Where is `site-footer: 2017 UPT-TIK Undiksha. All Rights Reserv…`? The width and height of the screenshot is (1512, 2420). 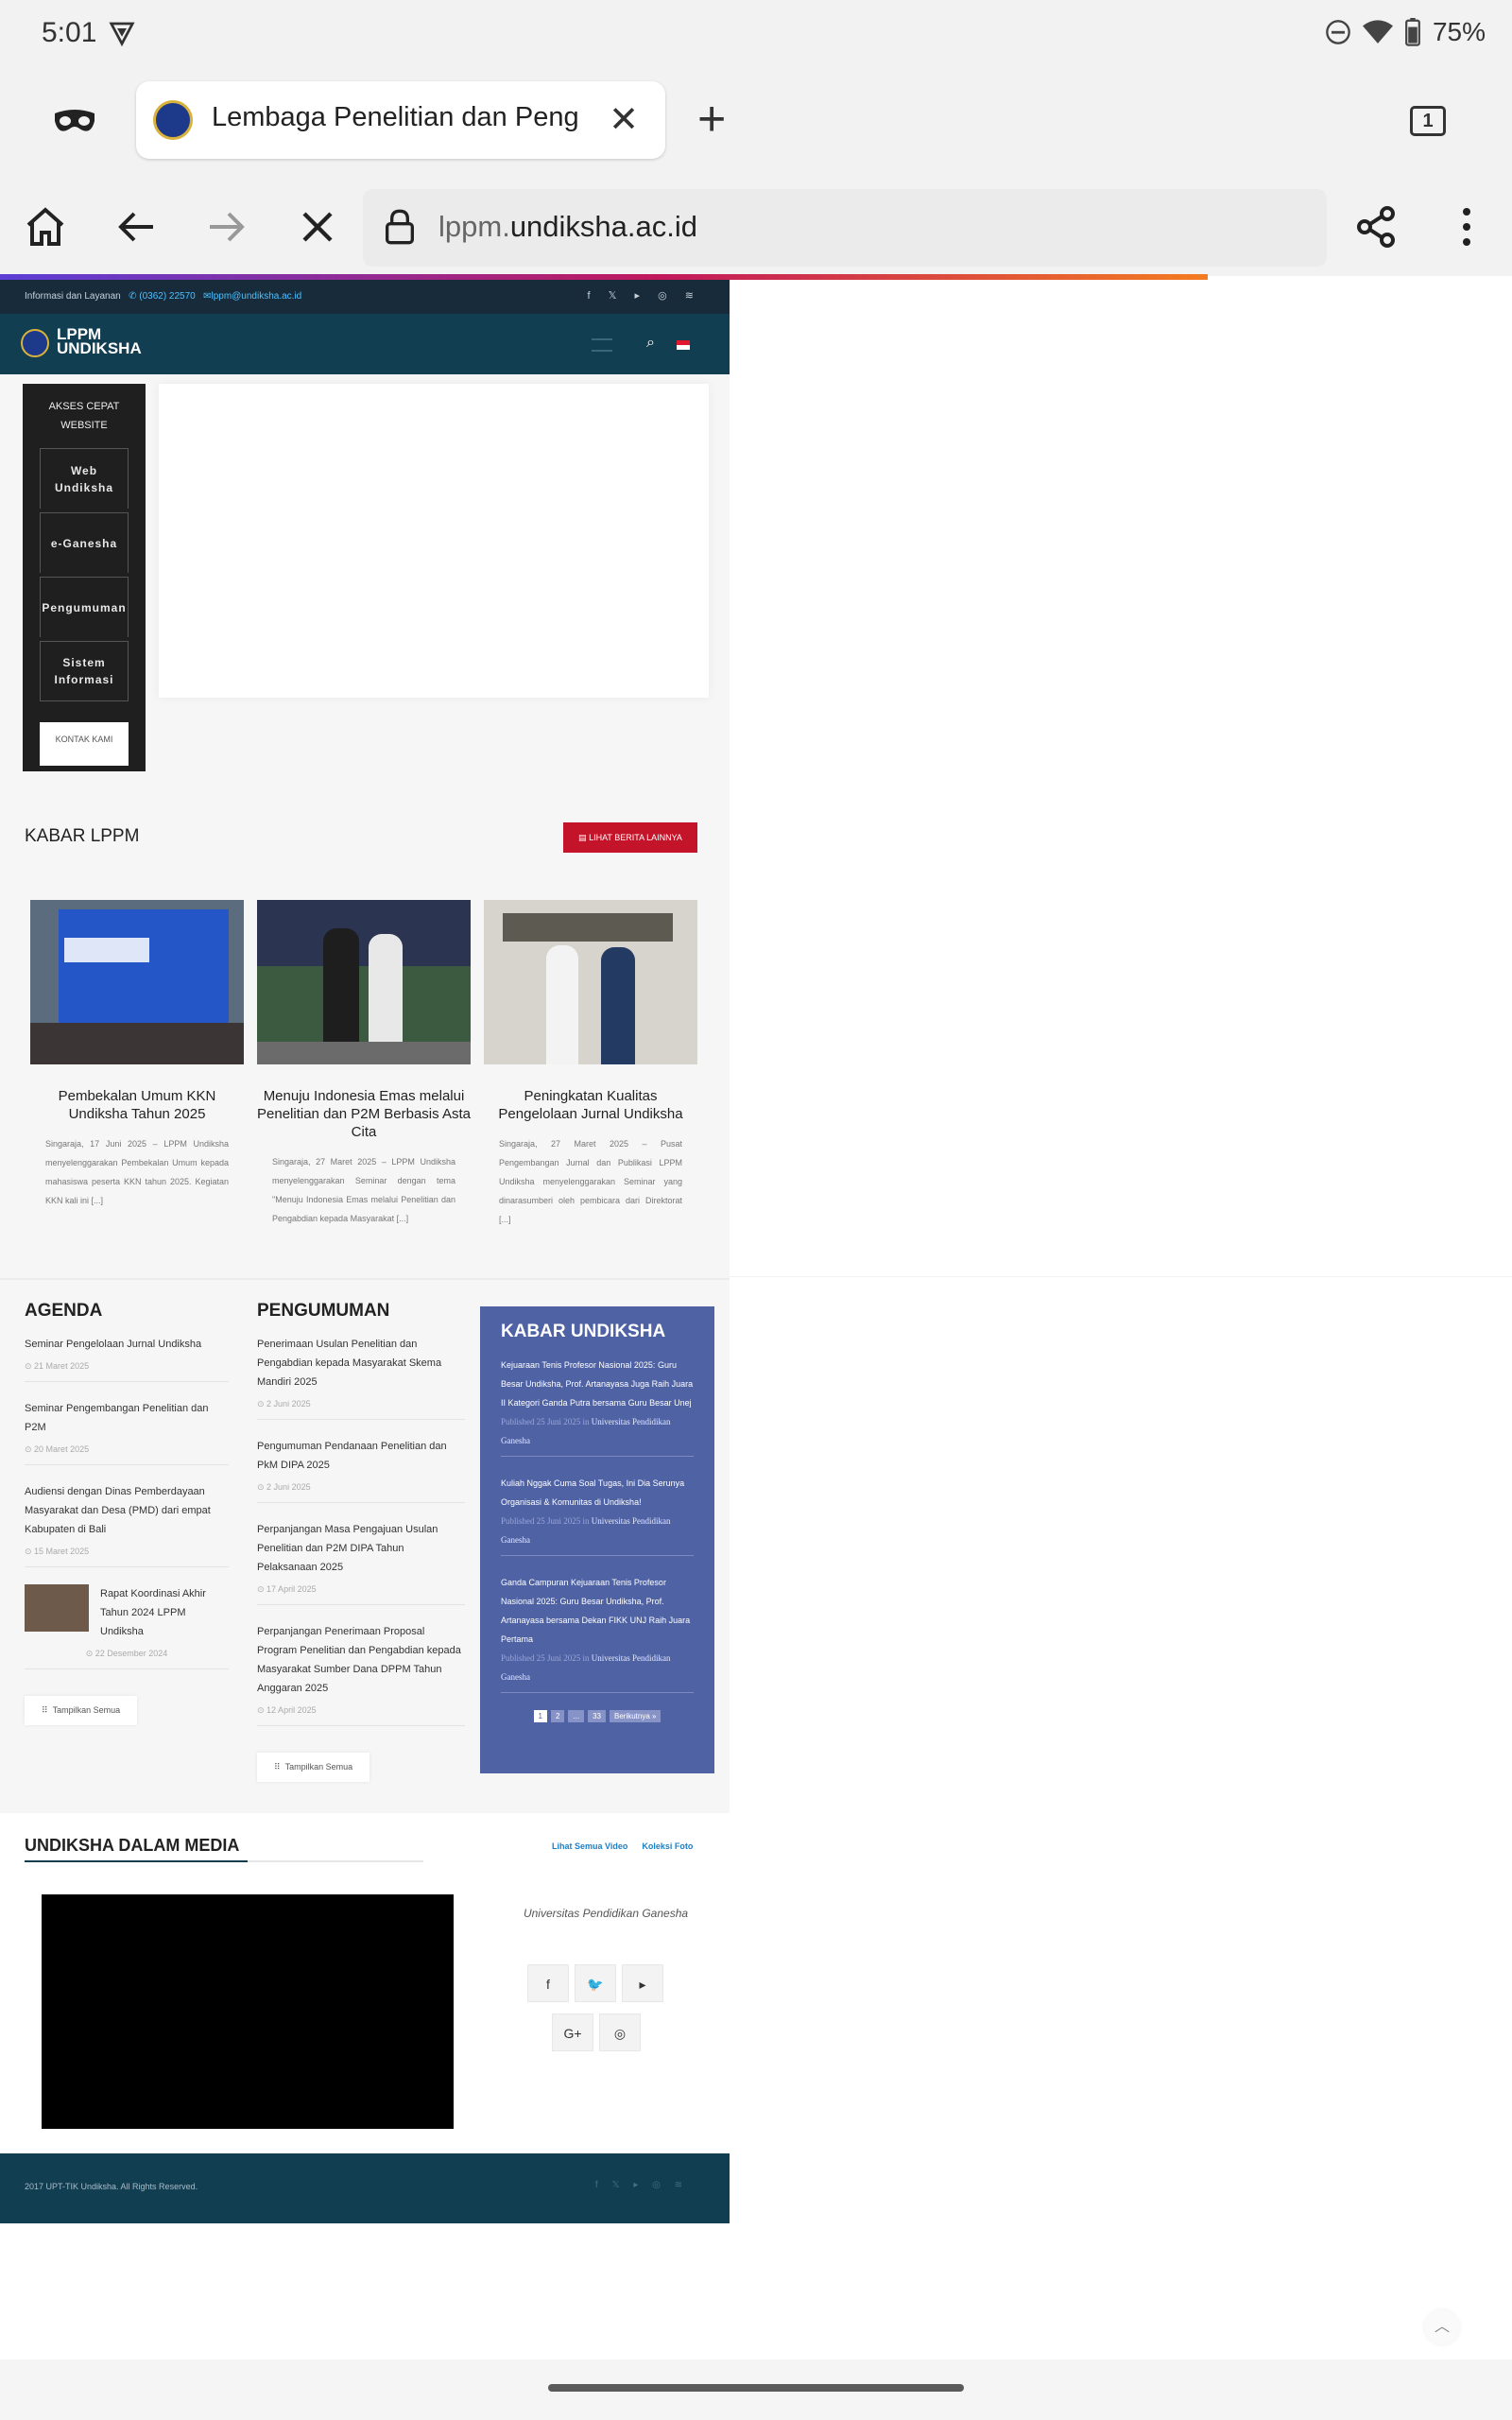 site-footer: 2017 UPT-TIK Undiksha. All Rights Reserv… is located at coordinates (365, 2188).